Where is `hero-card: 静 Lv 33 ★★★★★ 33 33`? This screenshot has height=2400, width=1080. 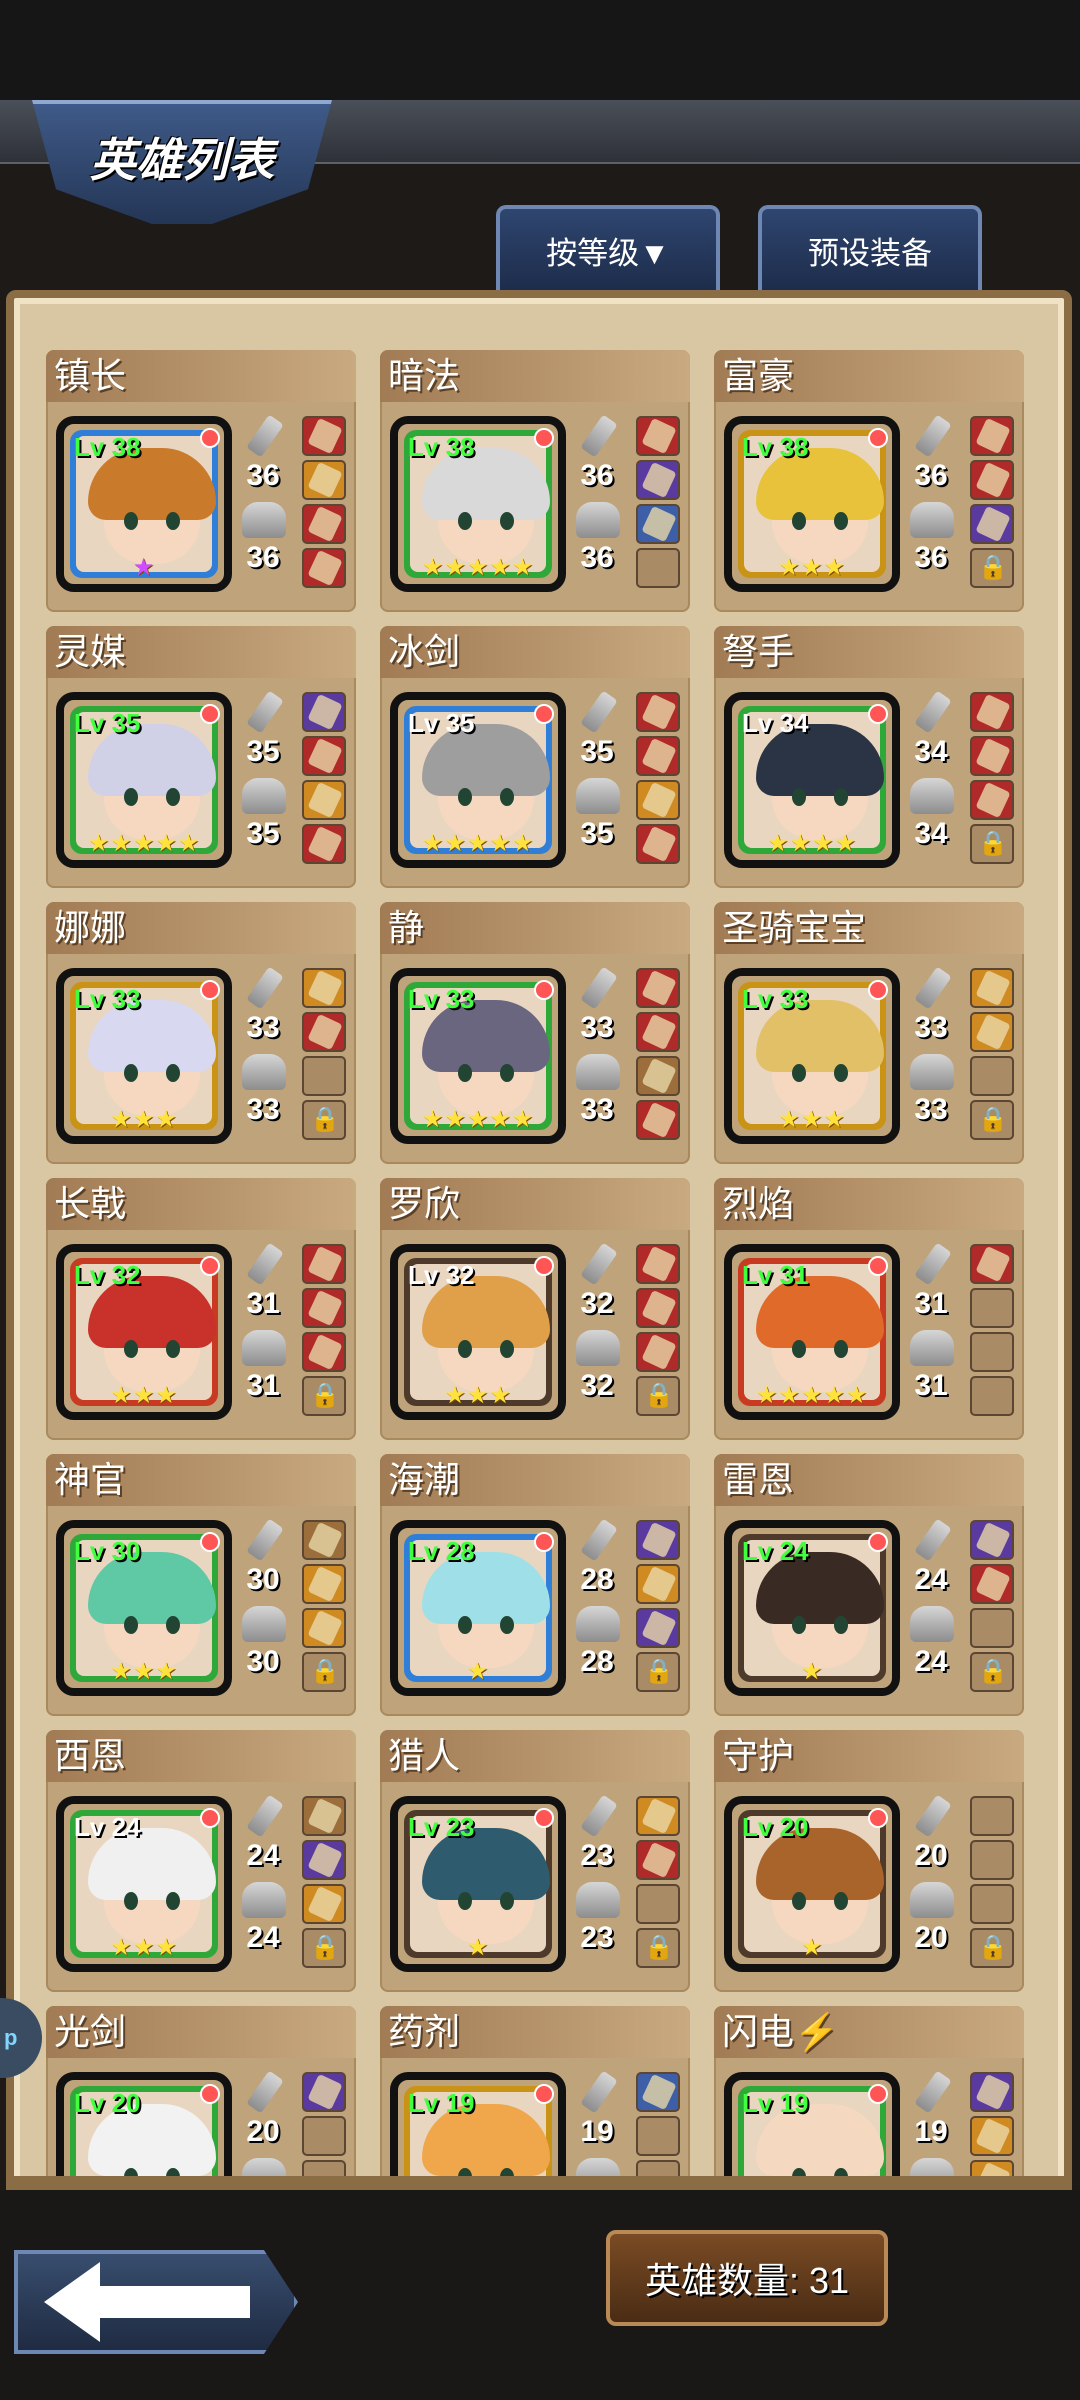
hero-card: 静 Lv 33 ★★★★★ 33 33 is located at coordinates (535, 1033).